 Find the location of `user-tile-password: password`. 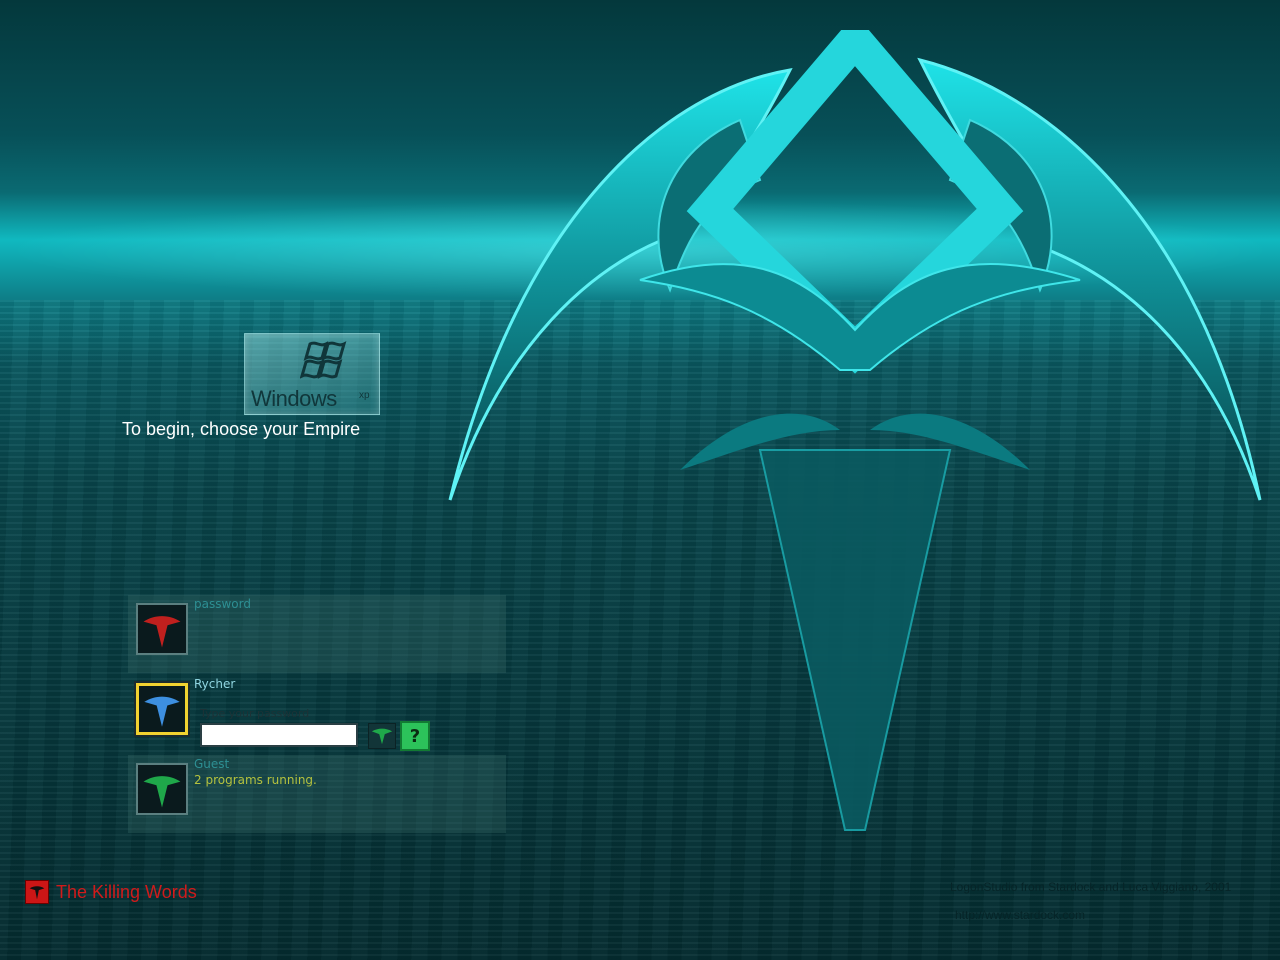

user-tile-password: password is located at coordinates (317, 634).